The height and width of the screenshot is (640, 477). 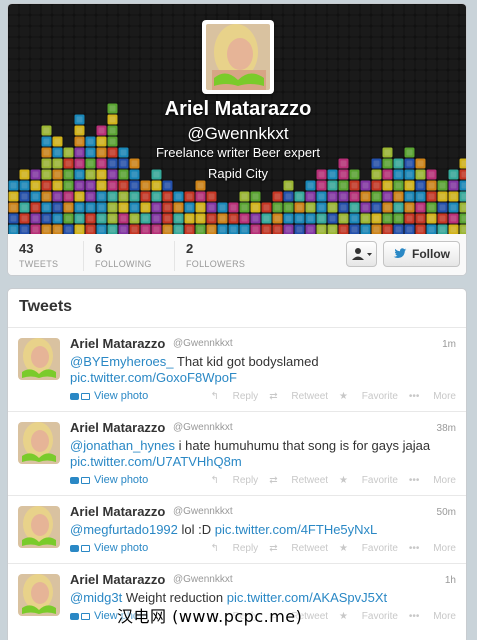 What do you see at coordinates (450, 580) in the screenshot?
I see `tweet-timestamp: 1h` at bounding box center [450, 580].